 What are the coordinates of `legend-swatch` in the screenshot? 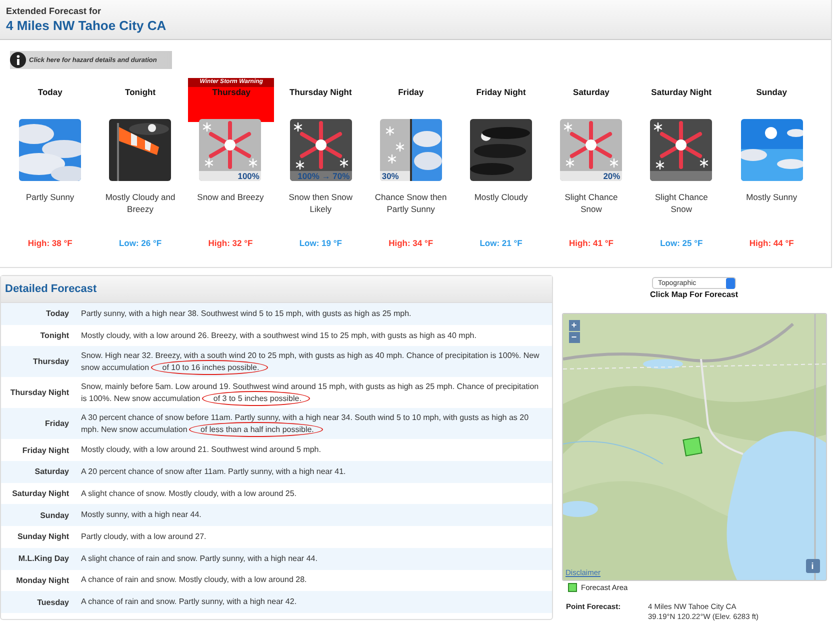 It's located at (572, 587).